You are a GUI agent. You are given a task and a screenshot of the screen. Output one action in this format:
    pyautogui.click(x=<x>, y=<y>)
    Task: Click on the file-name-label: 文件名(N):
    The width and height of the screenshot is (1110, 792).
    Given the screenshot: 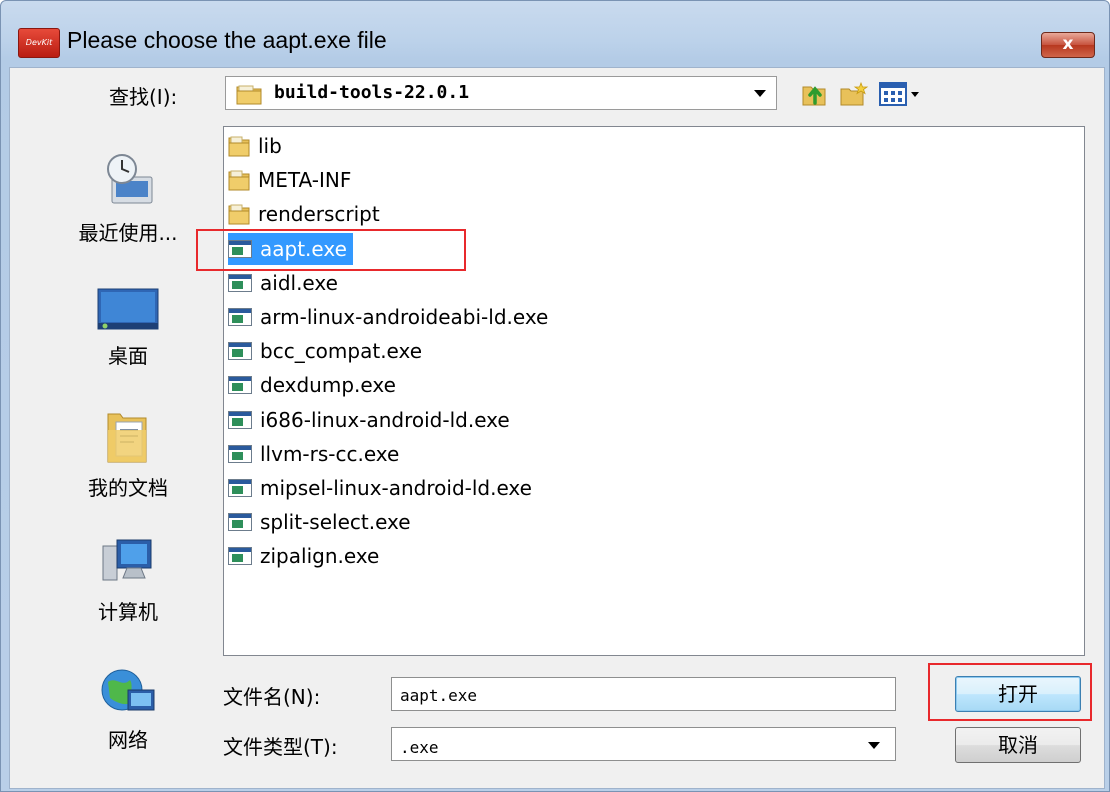 What is the action you would take?
    pyautogui.click(x=272, y=697)
    